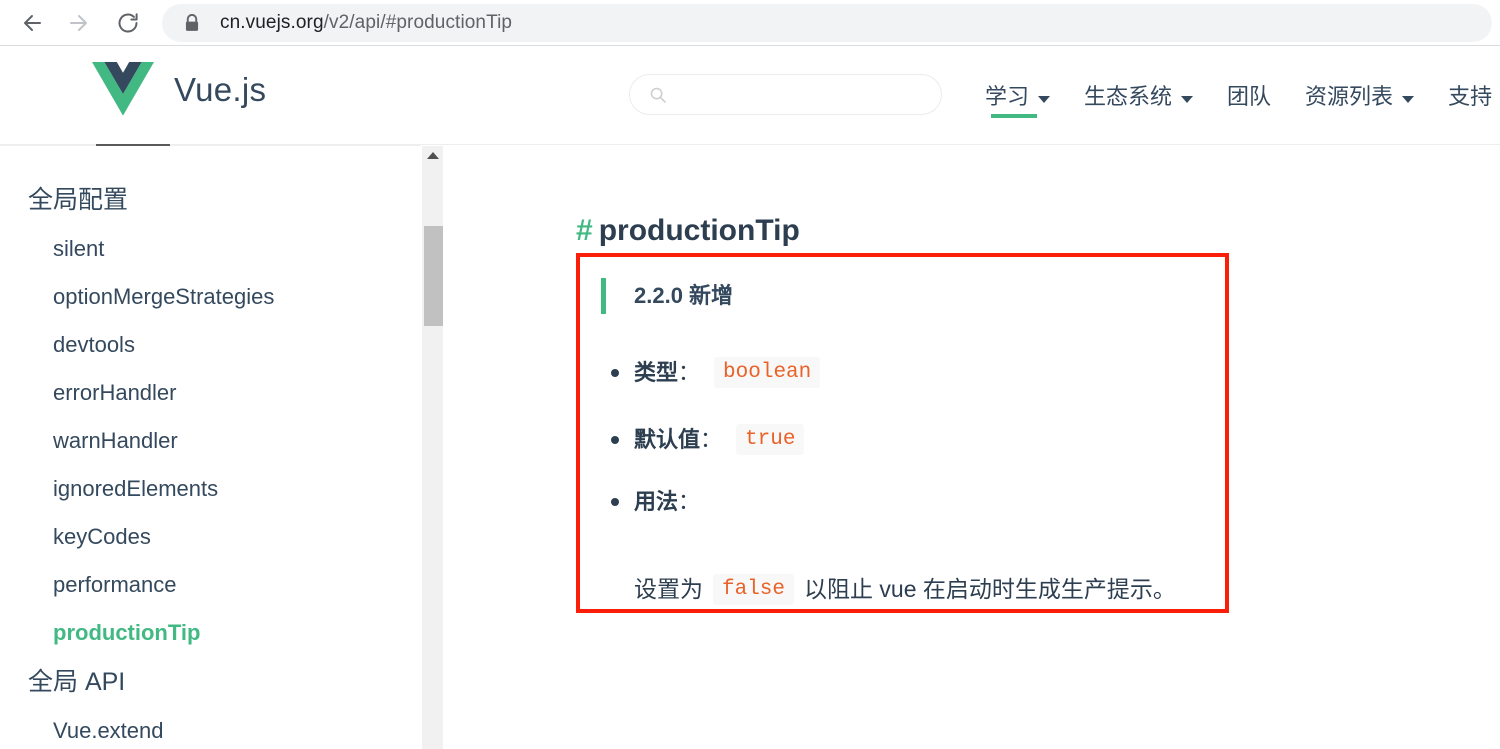 The height and width of the screenshot is (749, 1500). I want to click on search-box, so click(785, 94).